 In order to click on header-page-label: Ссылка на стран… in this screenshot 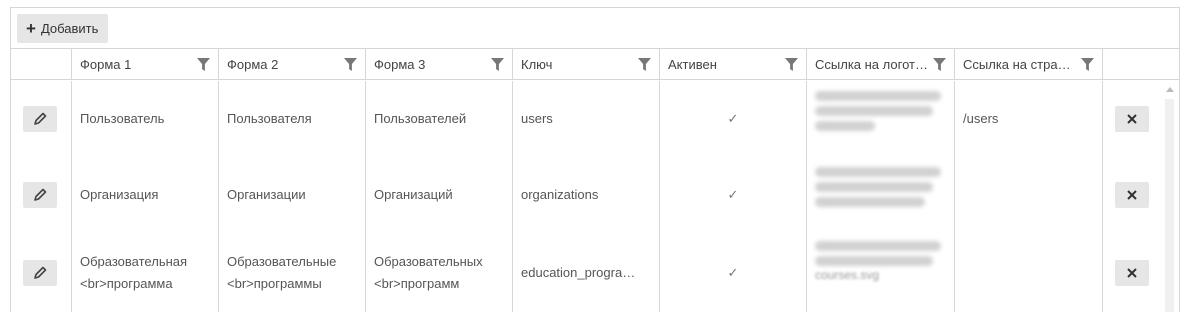, I will do `click(1020, 64)`.